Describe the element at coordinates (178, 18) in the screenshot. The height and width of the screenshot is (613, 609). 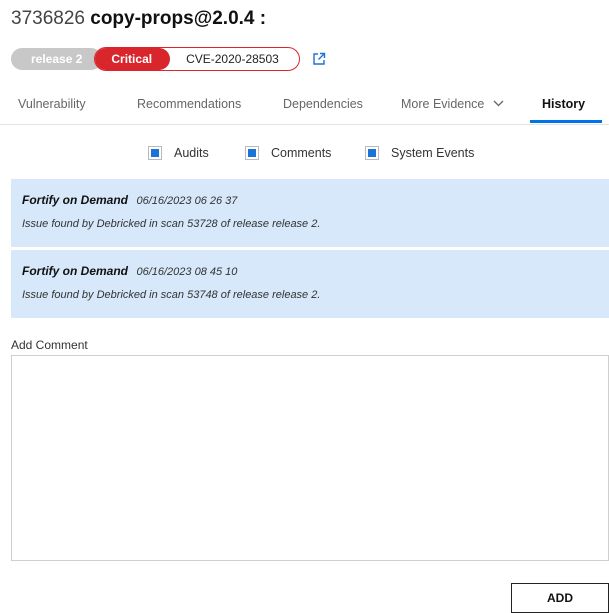
I see `package-name: copy-props@2.0.4 :` at that location.